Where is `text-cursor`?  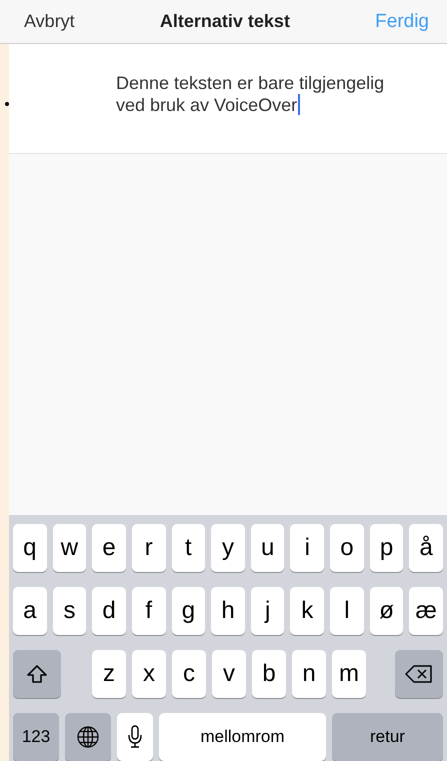 text-cursor is located at coordinates (299, 104).